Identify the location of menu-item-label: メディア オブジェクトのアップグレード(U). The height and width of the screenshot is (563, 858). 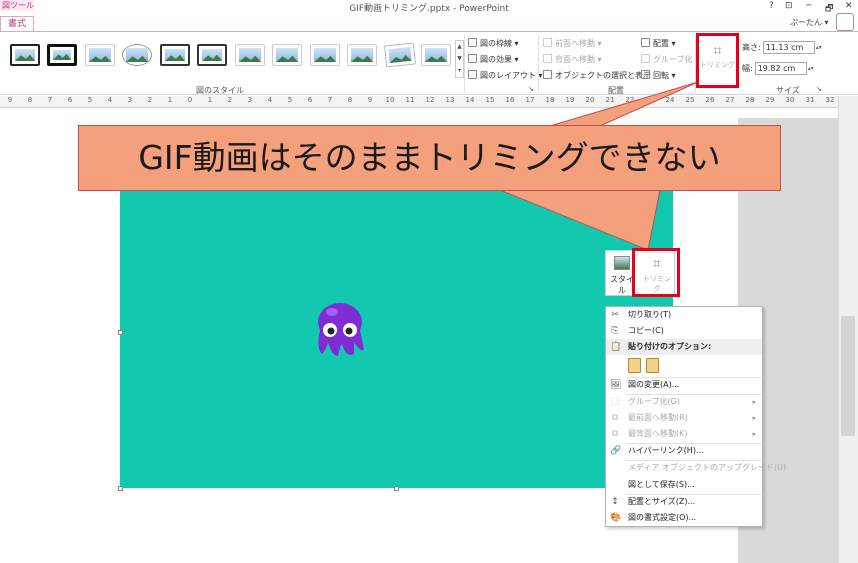
(707, 467).